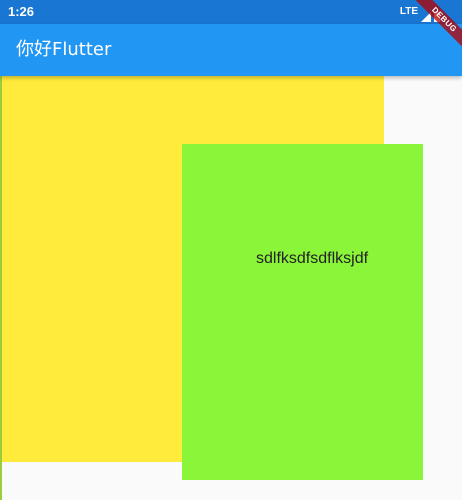 This screenshot has height=500, width=462. I want to click on green-container-text: sdlfksdfsdflksjdf, so click(312, 258).